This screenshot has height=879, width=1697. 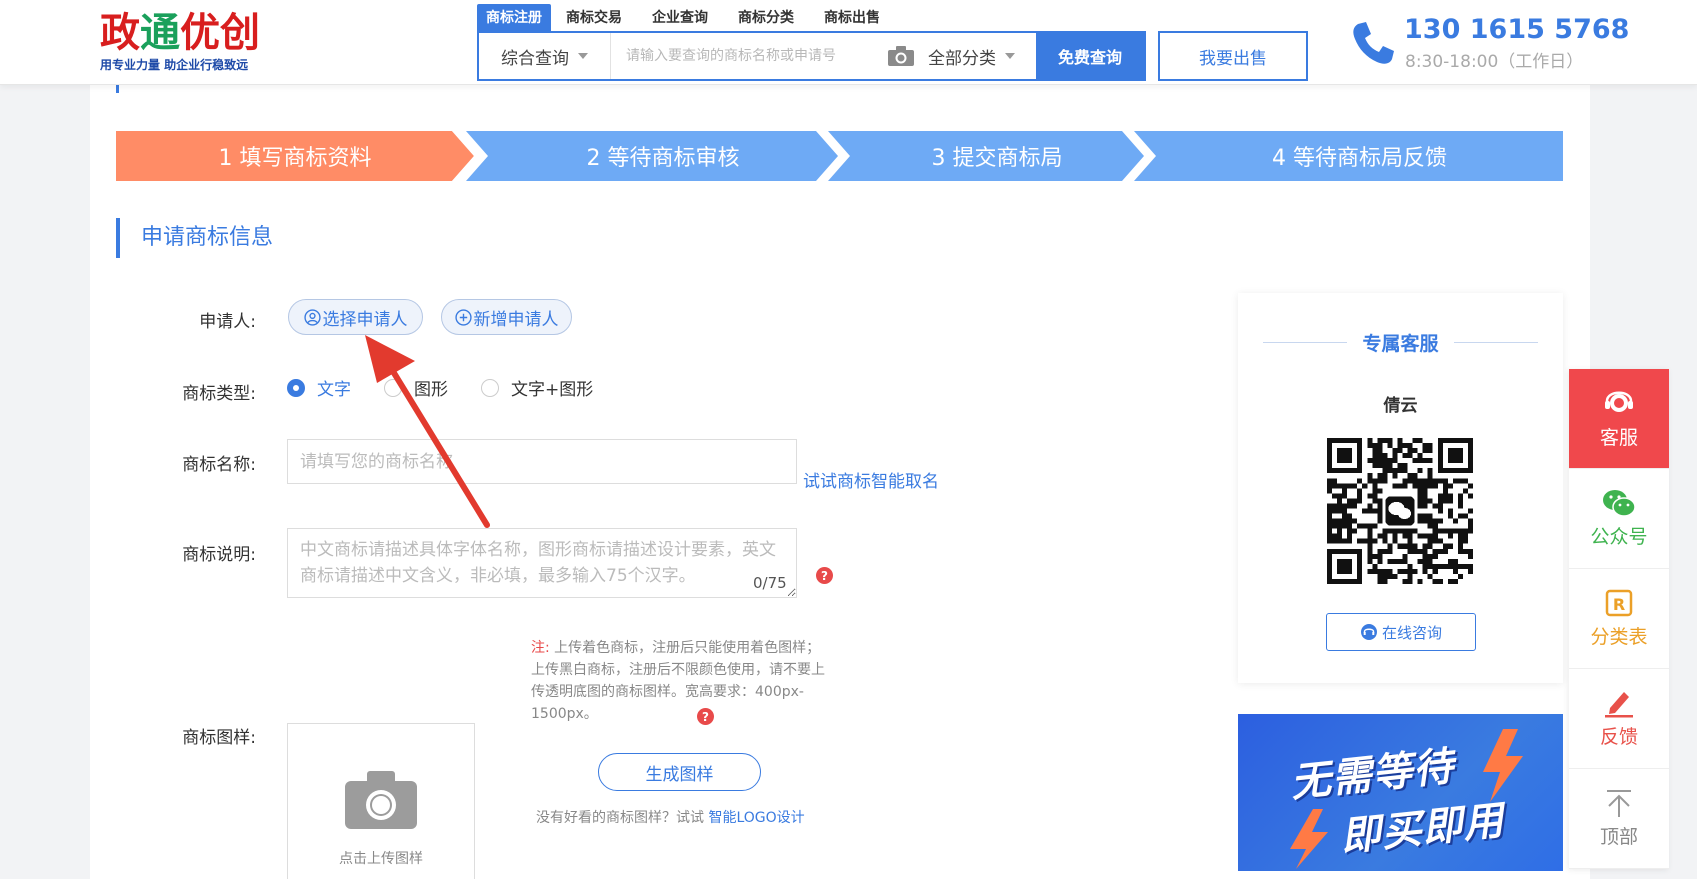 What do you see at coordinates (663, 158) in the screenshot?
I see `step-2: 2 等待商标审核` at bounding box center [663, 158].